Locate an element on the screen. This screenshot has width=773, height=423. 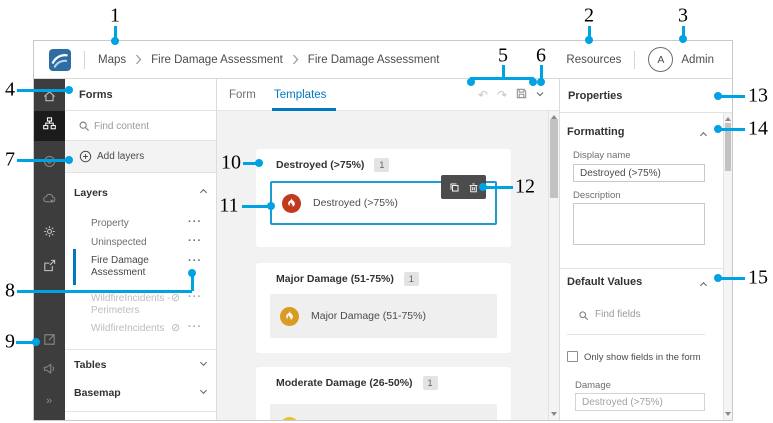
sidebar-forms-button is located at coordinates (49, 126).